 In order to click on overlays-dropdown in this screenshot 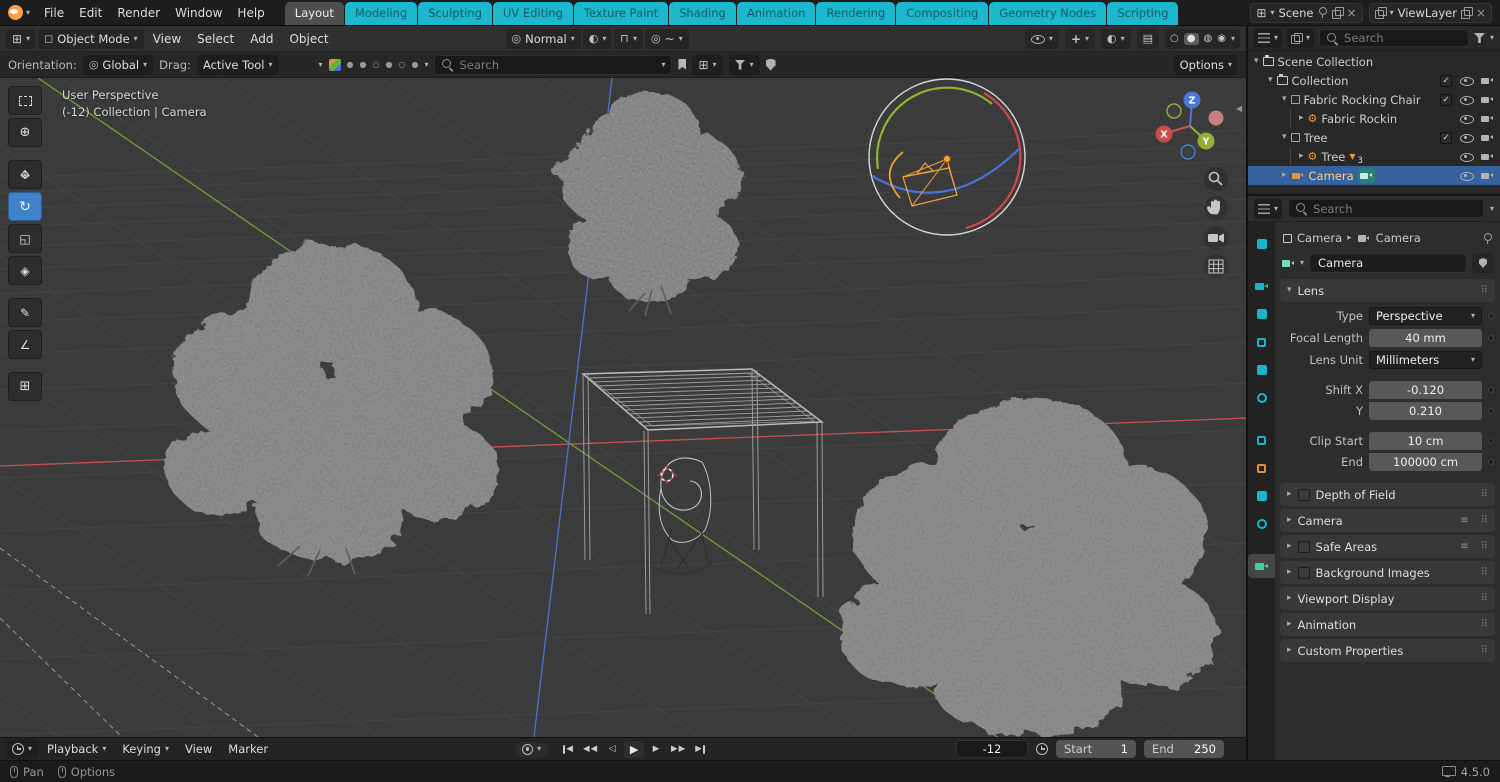, I will do `click(1116, 38)`.